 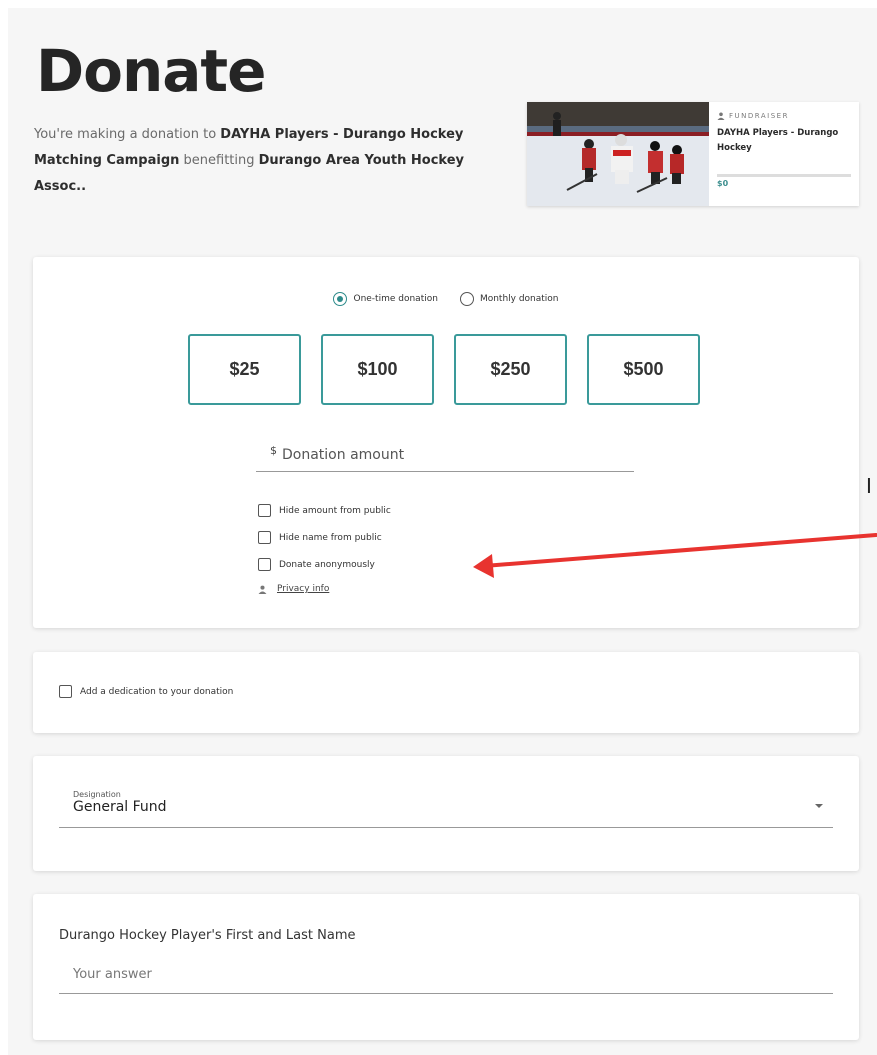 What do you see at coordinates (340, 299) in the screenshot?
I see `one-time-radio` at bounding box center [340, 299].